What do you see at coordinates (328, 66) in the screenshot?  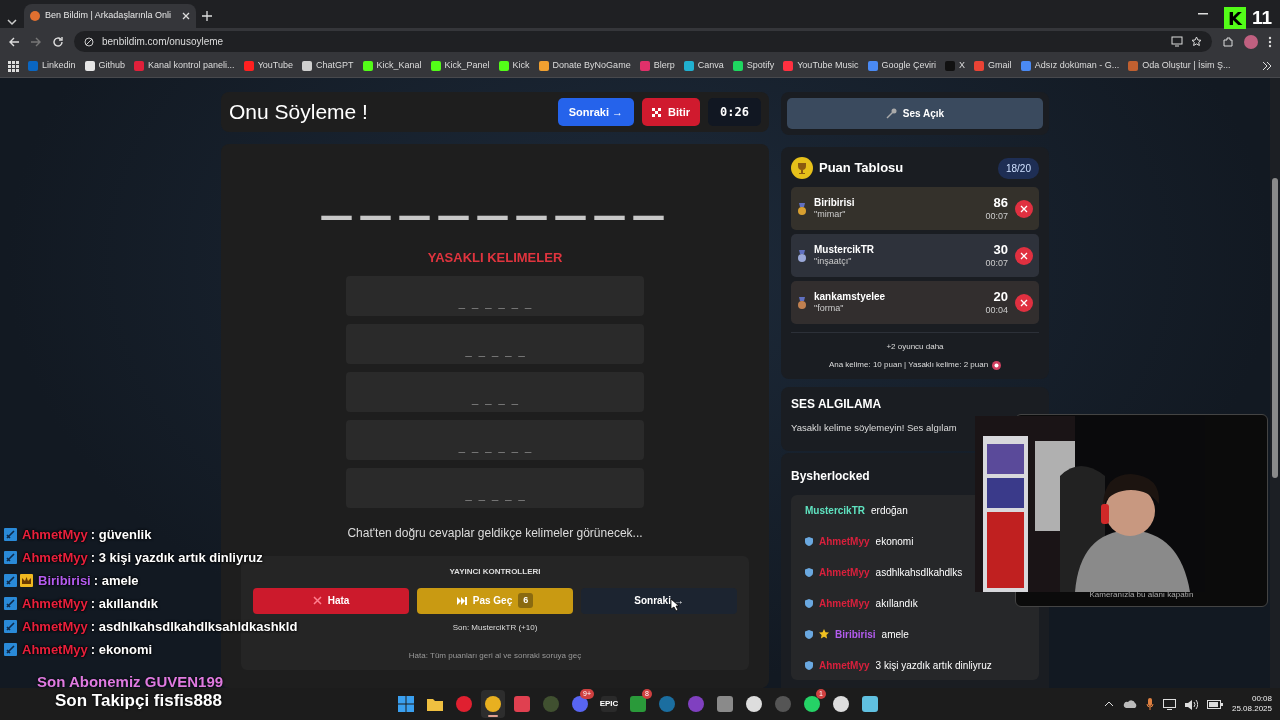 I see `bookmark: ChatGPT` at bounding box center [328, 66].